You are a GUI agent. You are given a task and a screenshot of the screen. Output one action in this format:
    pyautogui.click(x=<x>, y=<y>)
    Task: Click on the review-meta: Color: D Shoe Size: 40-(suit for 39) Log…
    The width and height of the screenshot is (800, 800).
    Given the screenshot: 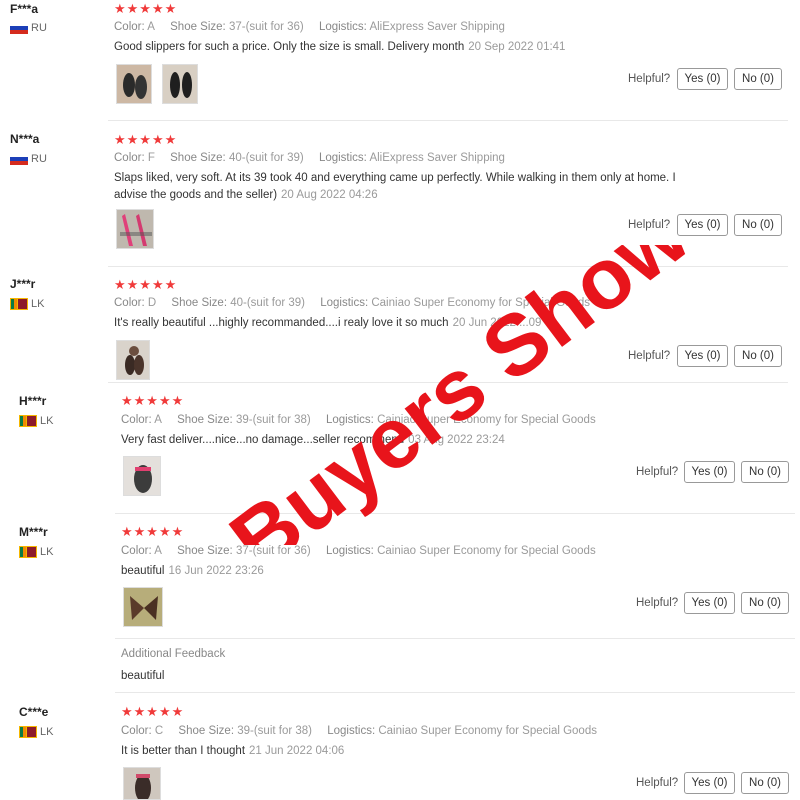 What is the action you would take?
    pyautogui.click(x=352, y=303)
    